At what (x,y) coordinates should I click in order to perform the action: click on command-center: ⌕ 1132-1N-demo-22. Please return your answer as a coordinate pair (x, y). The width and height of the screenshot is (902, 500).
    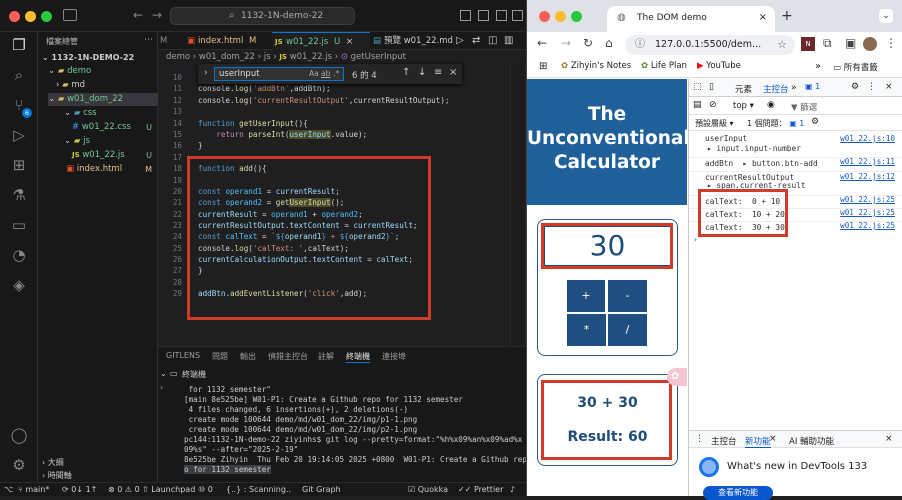
    Looking at the image, I should click on (262, 16).